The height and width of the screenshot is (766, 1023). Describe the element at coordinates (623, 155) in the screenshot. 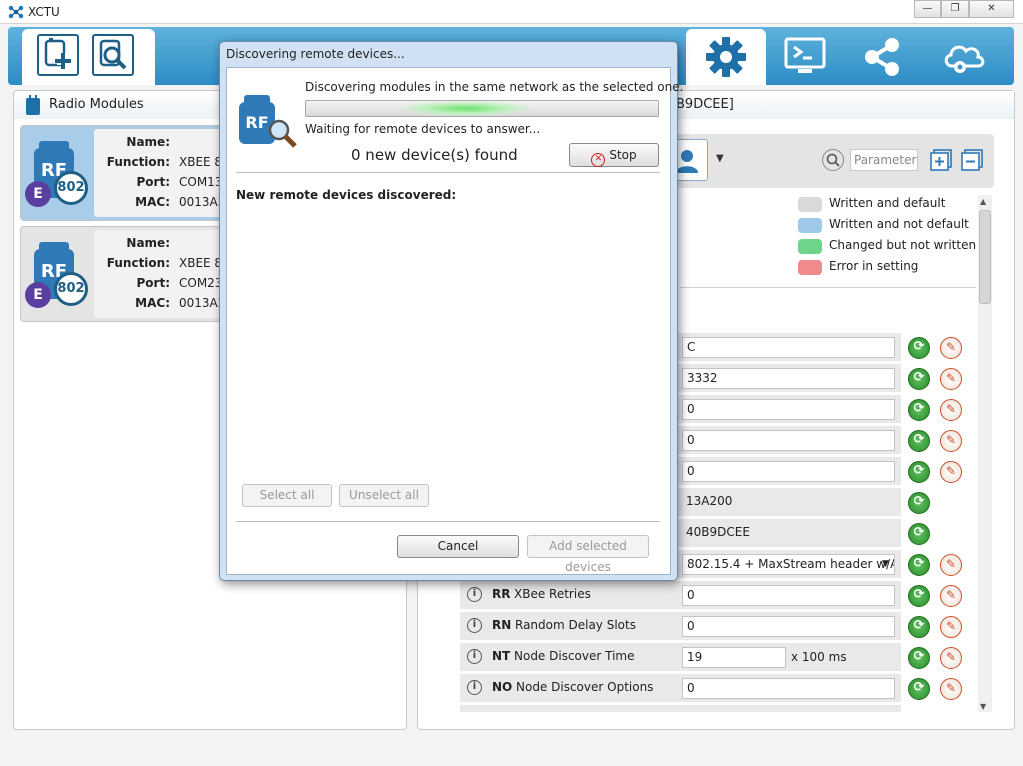

I see `stop-label: Stop` at that location.